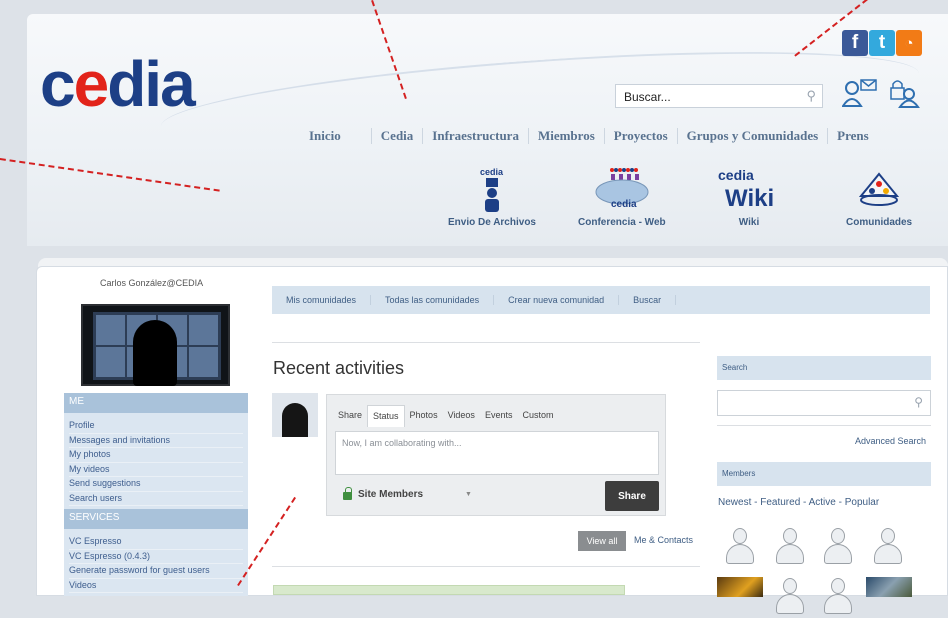  I want to click on me-contacts-link: Me & Contacts, so click(663, 540).